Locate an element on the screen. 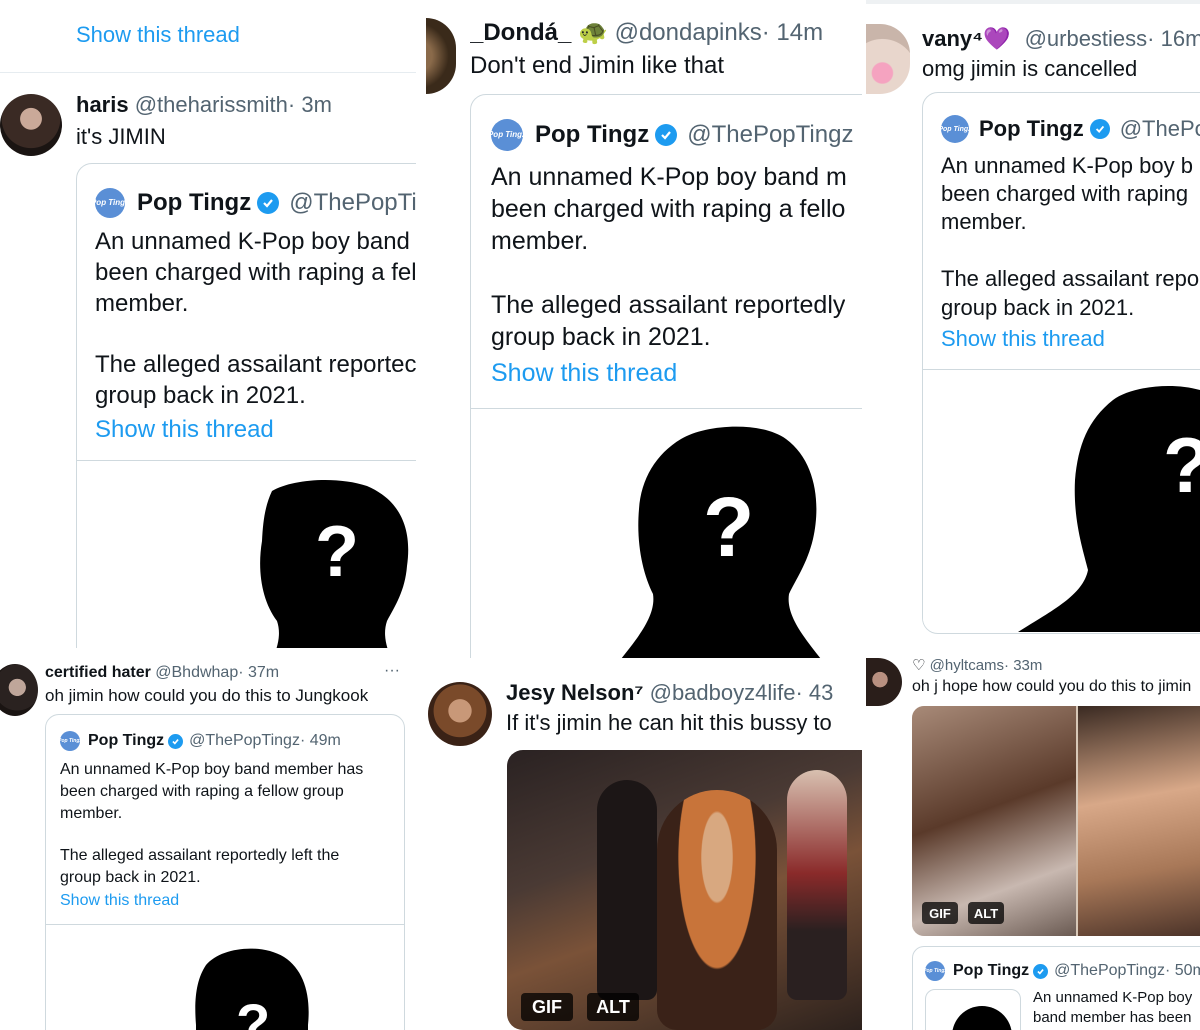  user-handle: @badboyz4life is located at coordinates (723, 692).